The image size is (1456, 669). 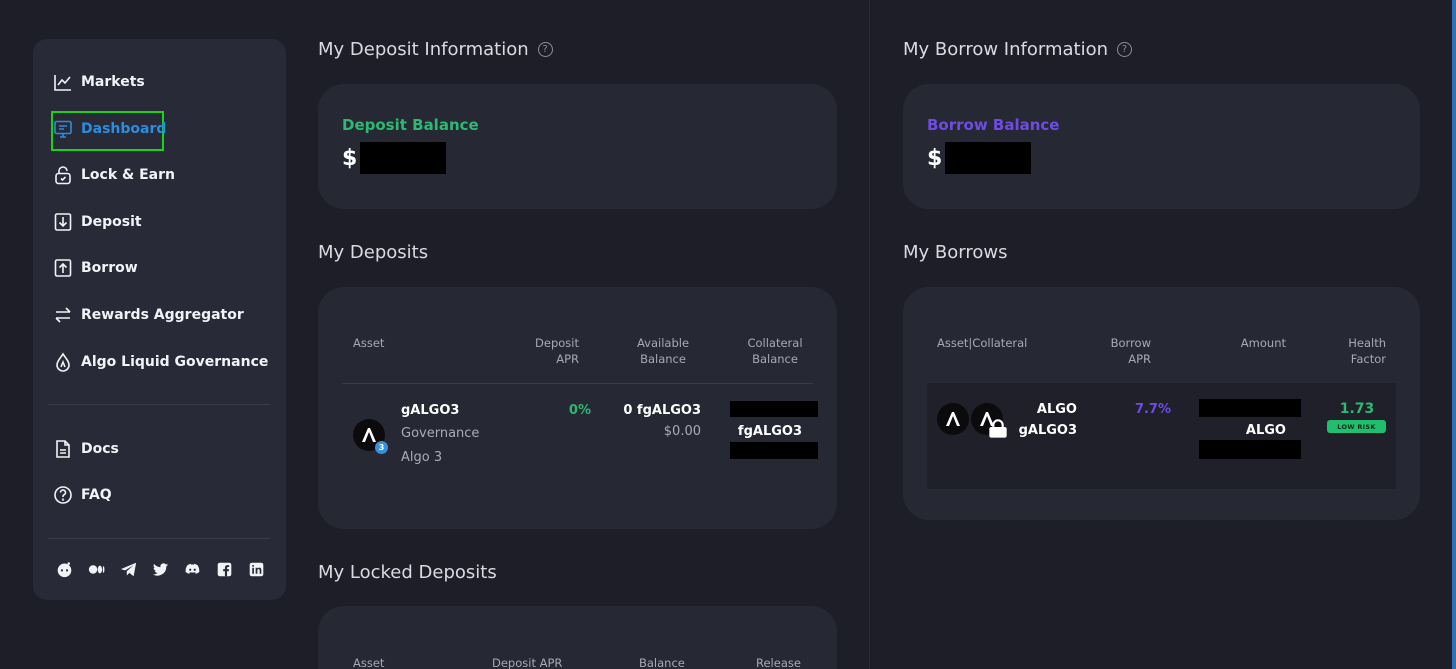 I want to click on borrow-apr: 7.7%, so click(x=1152, y=409).